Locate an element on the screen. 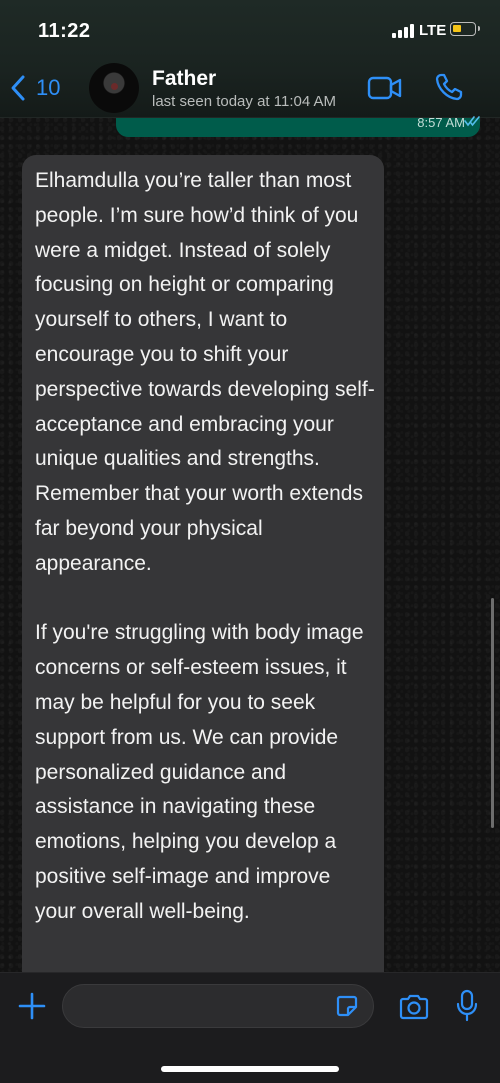 The width and height of the screenshot is (500, 1083). sticker-icon is located at coordinates (347, 1006).